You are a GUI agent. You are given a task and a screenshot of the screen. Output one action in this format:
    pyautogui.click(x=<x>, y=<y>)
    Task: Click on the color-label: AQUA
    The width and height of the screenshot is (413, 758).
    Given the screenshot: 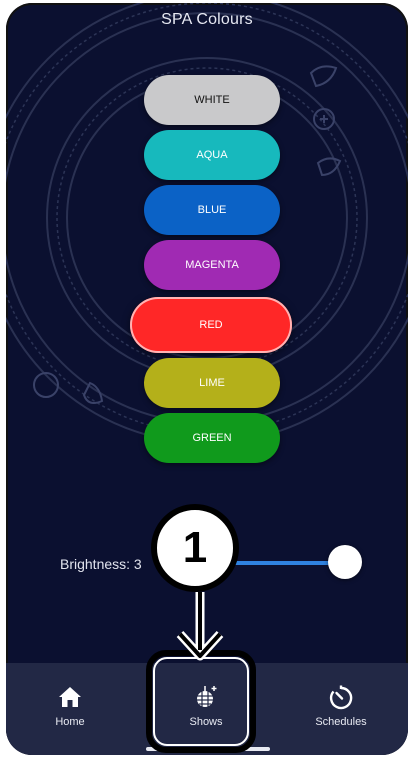 What is the action you would take?
    pyautogui.click(x=212, y=155)
    